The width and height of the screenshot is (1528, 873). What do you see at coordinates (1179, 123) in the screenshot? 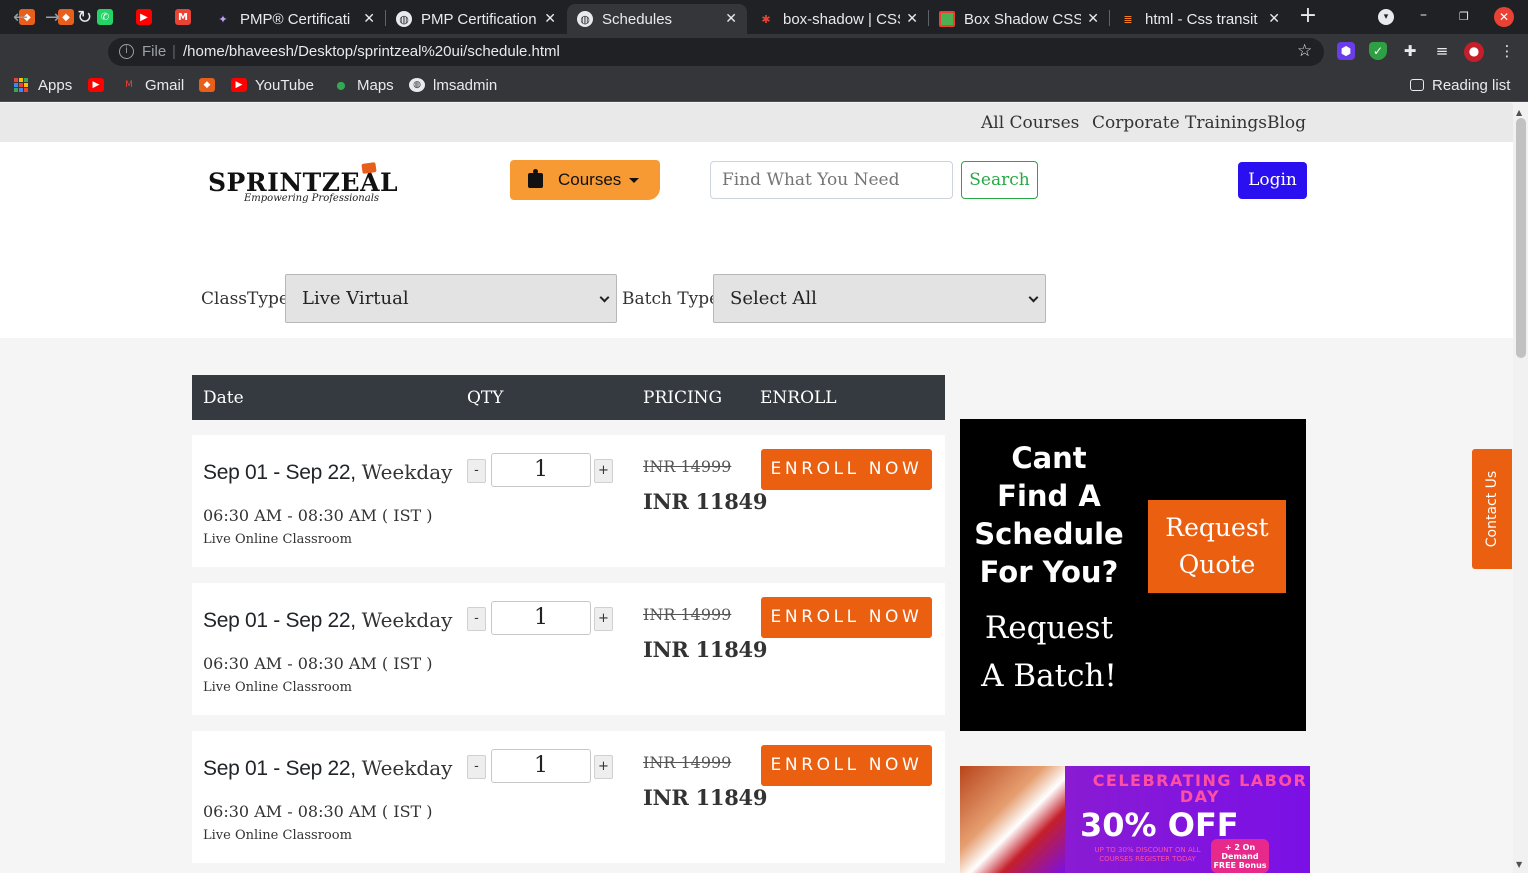
I see `nav-link-corporate-trainings: Corporate Trainings` at bounding box center [1179, 123].